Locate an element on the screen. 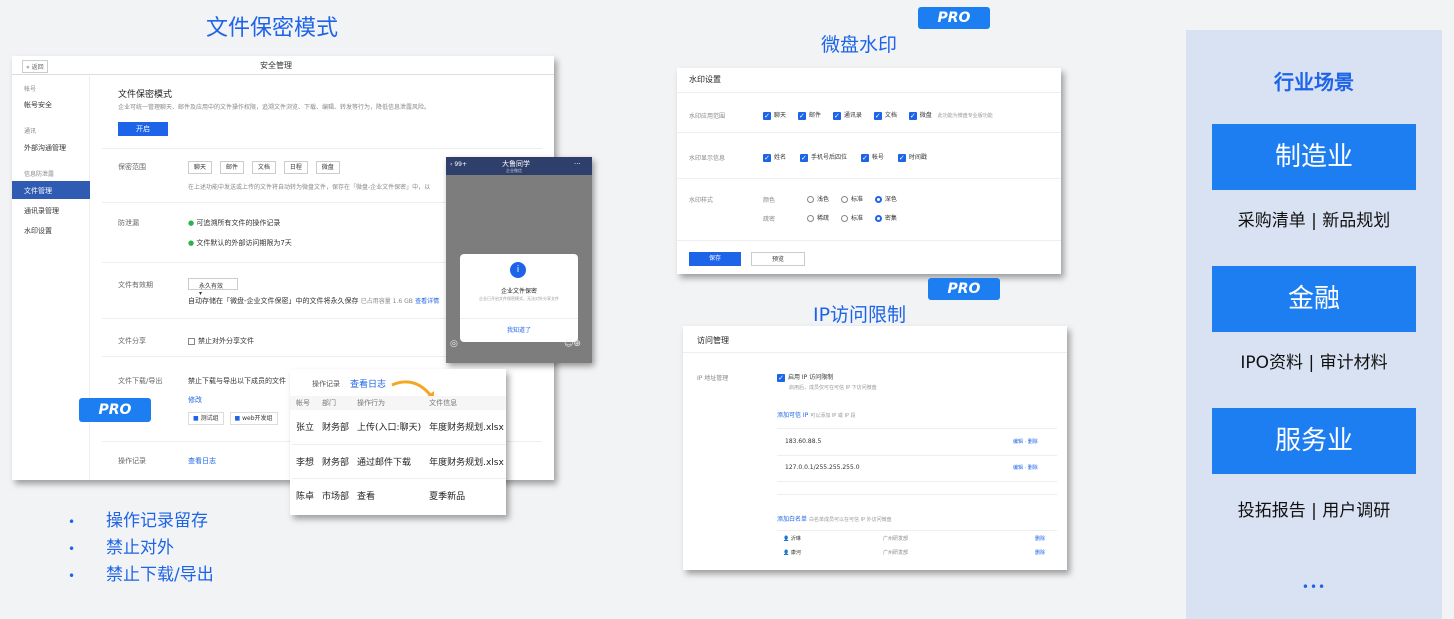 The image size is (1454, 619). phone-dialog: i 企业文件保密 企业已开启文件保密模式，无法对外分享文件 我知道了 is located at coordinates (519, 298).